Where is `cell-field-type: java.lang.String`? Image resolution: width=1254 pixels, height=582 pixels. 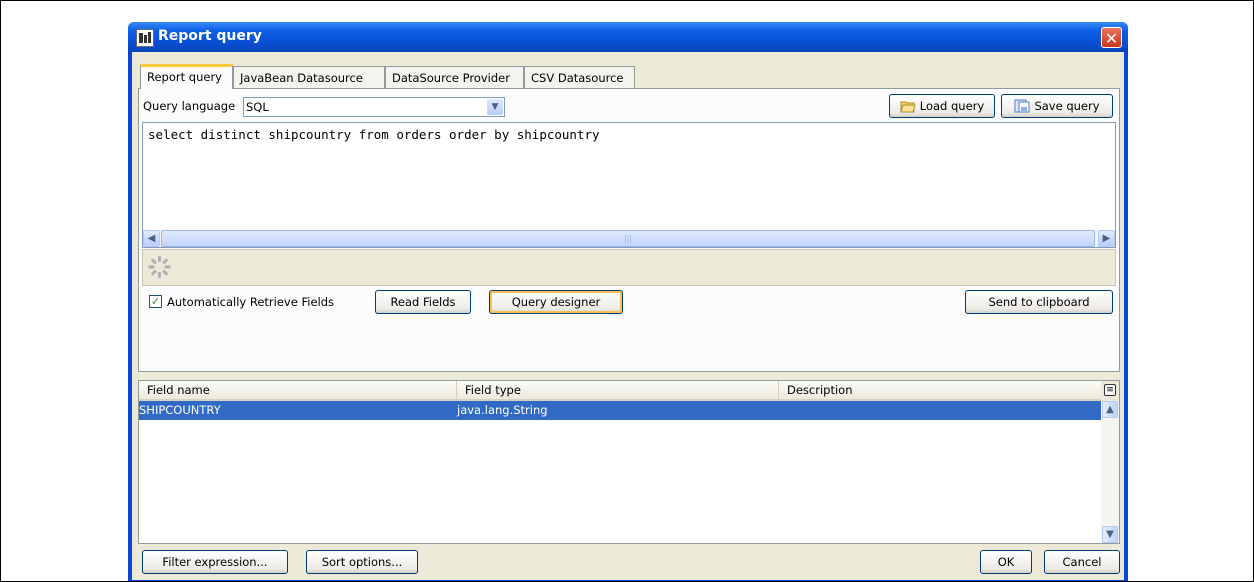 cell-field-type: java.lang.String is located at coordinates (502, 410).